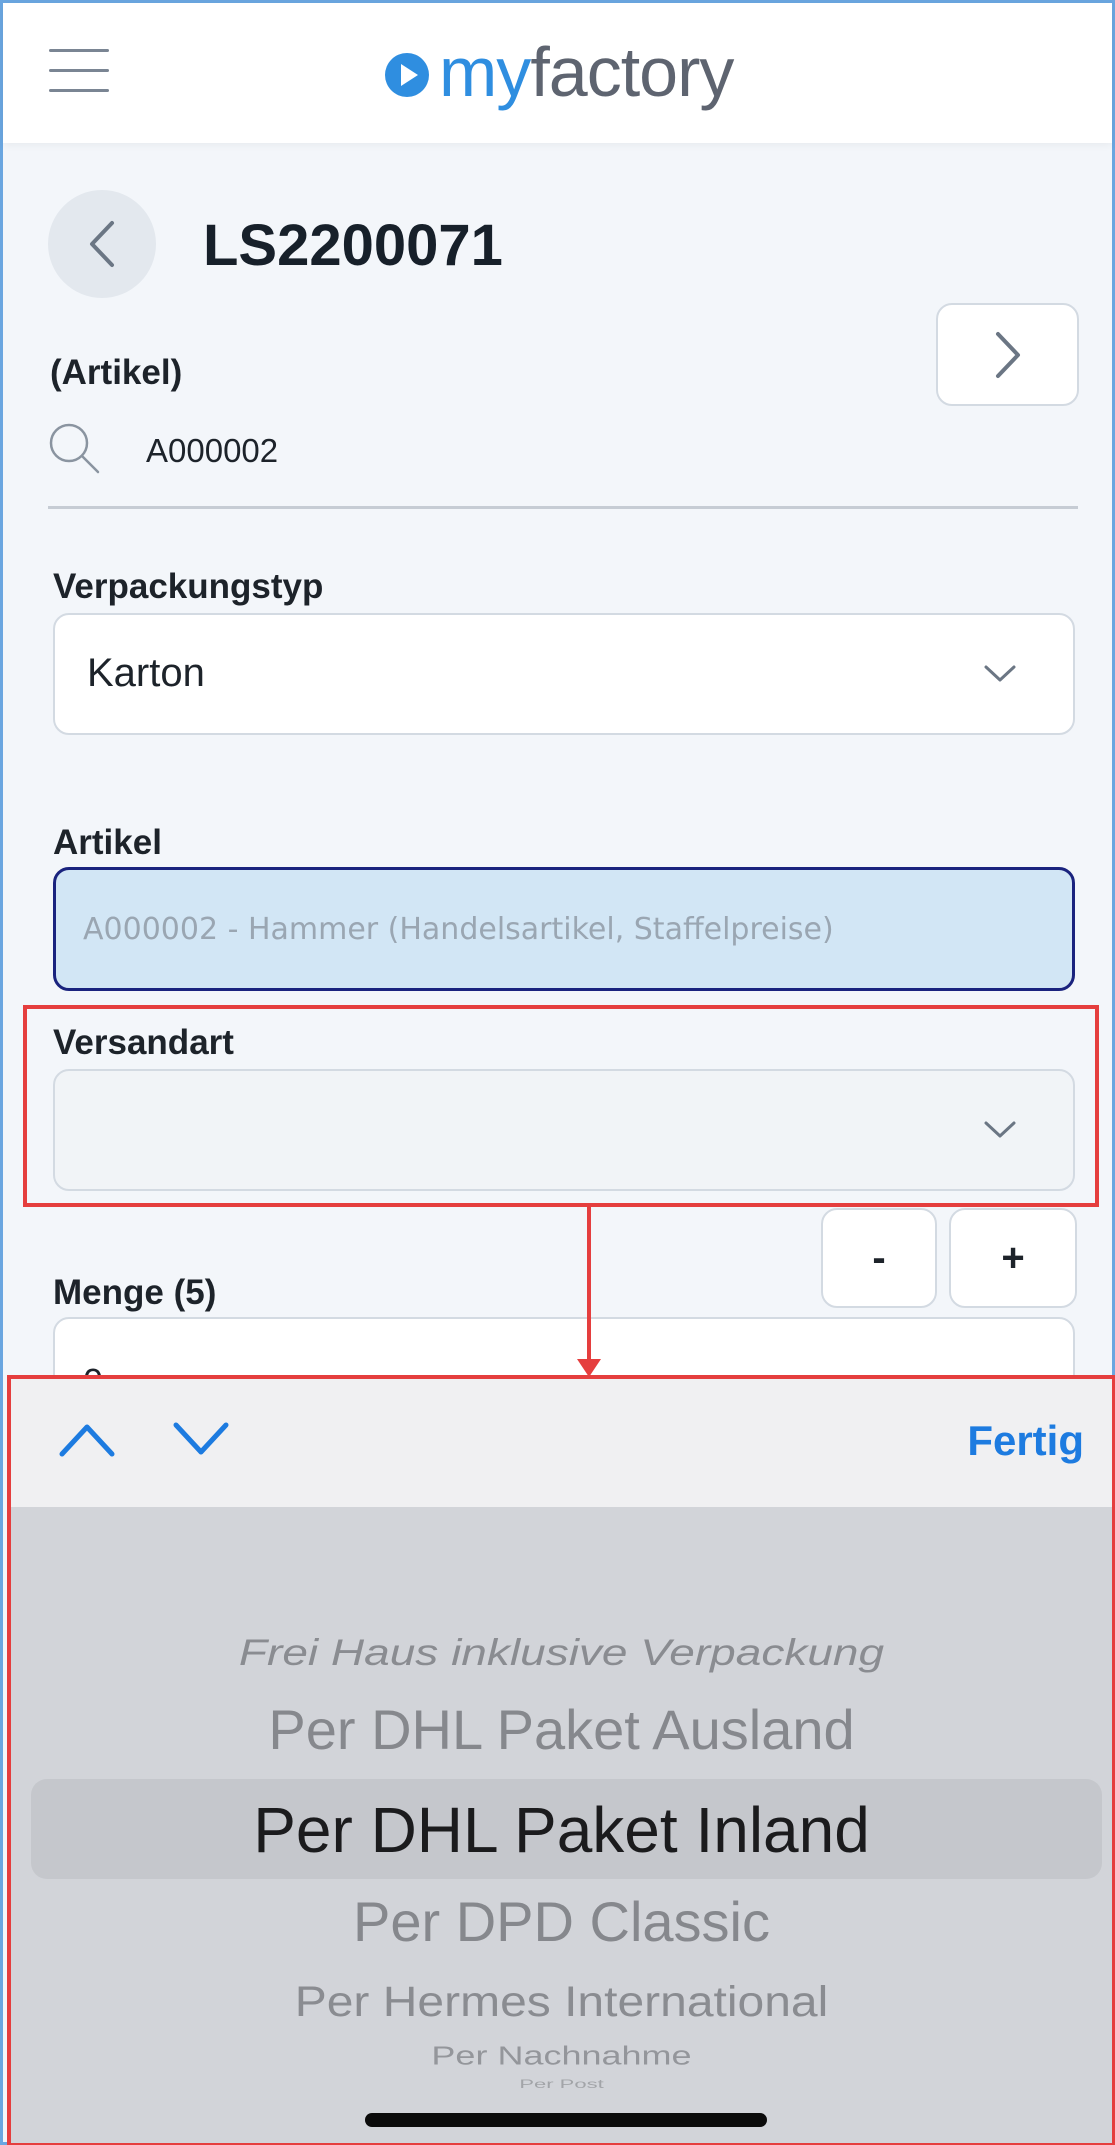 The image size is (1115, 2145). What do you see at coordinates (561, 2002) in the screenshot?
I see `picker-option: Per Hermes International` at bounding box center [561, 2002].